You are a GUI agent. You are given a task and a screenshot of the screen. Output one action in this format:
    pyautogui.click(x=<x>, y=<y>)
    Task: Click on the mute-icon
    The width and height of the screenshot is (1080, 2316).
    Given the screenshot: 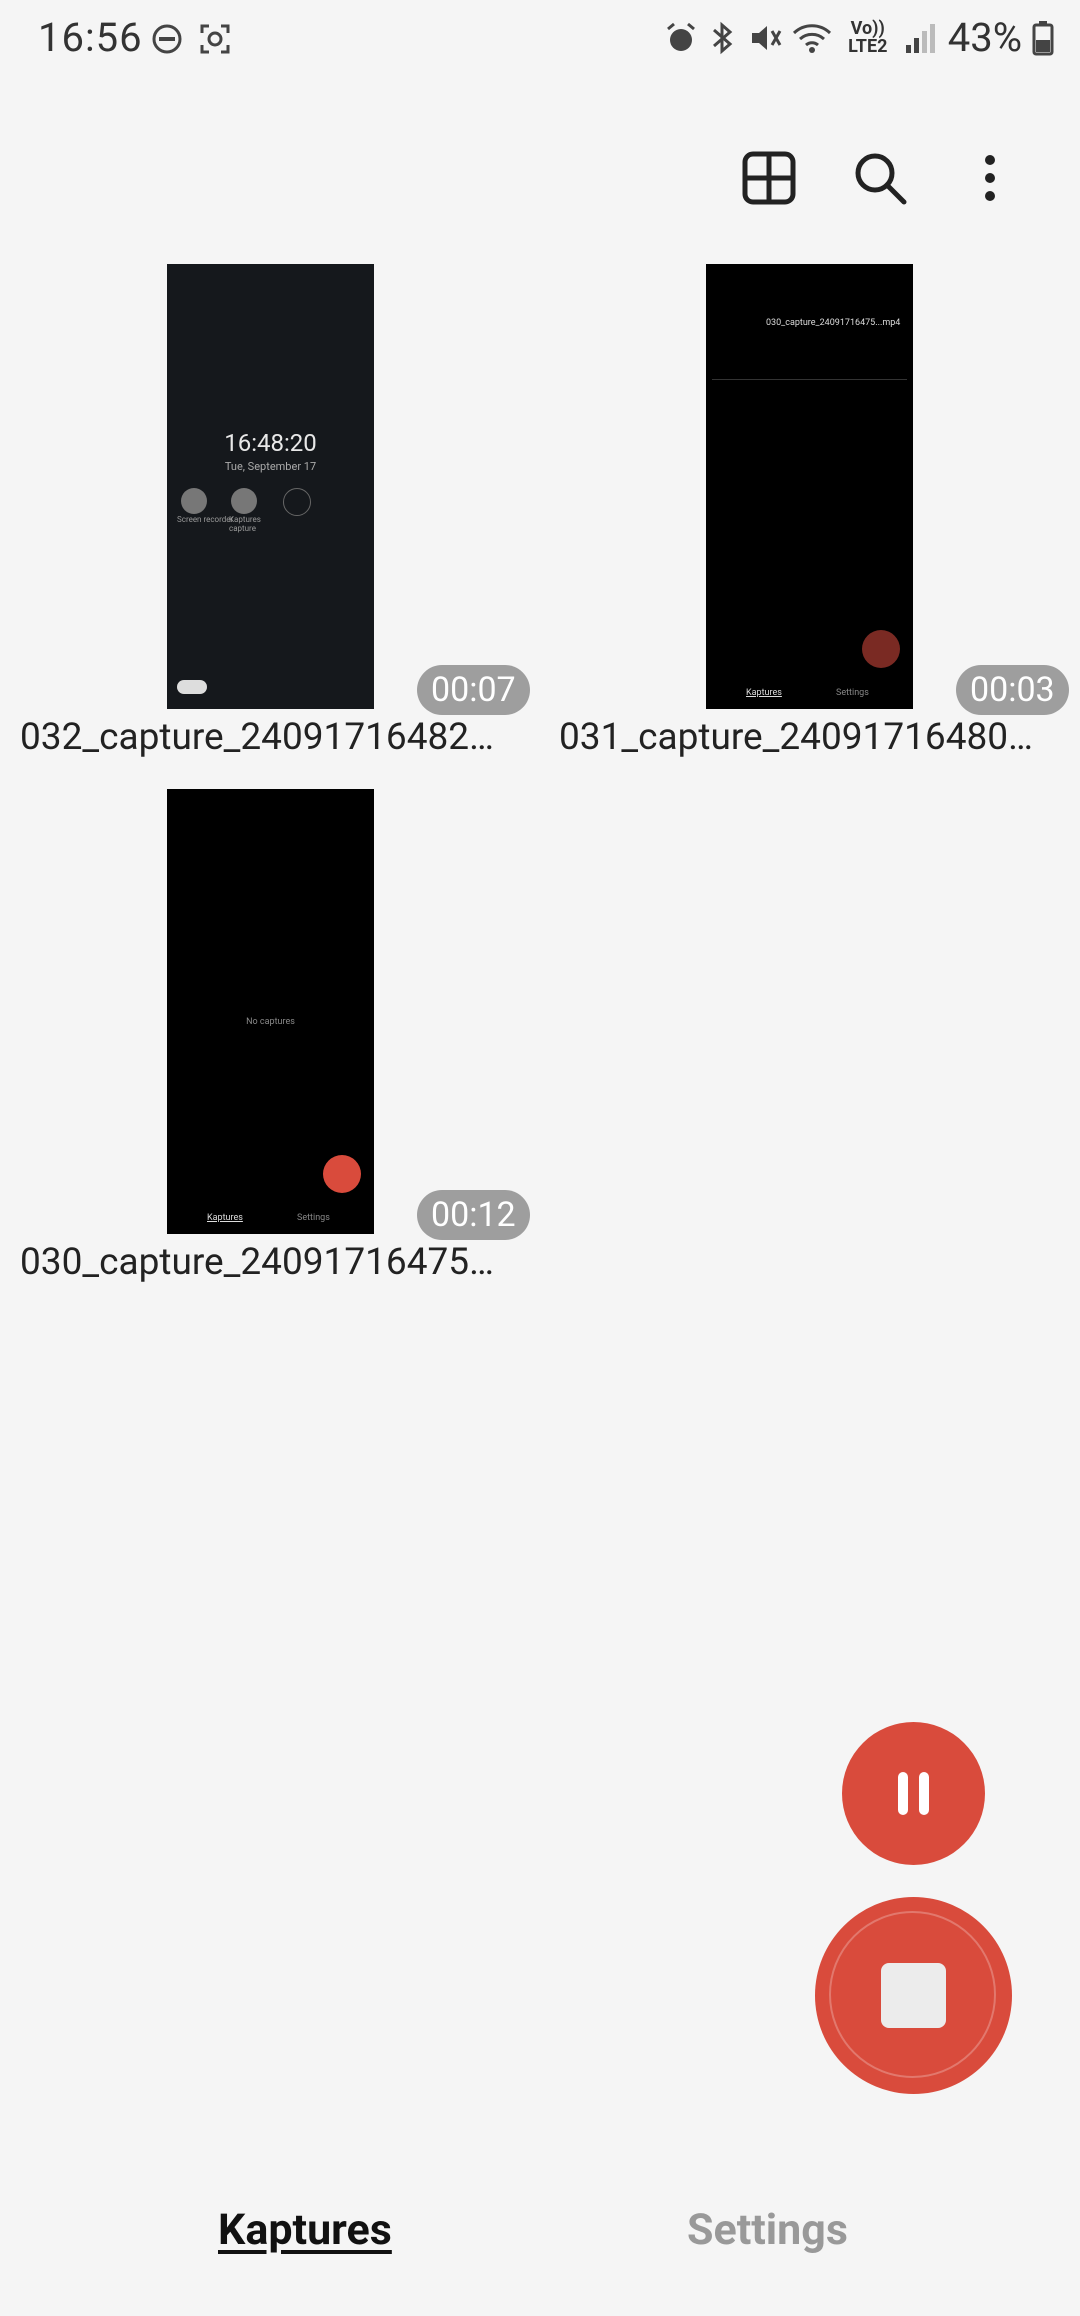 What is the action you would take?
    pyautogui.click(x=766, y=37)
    